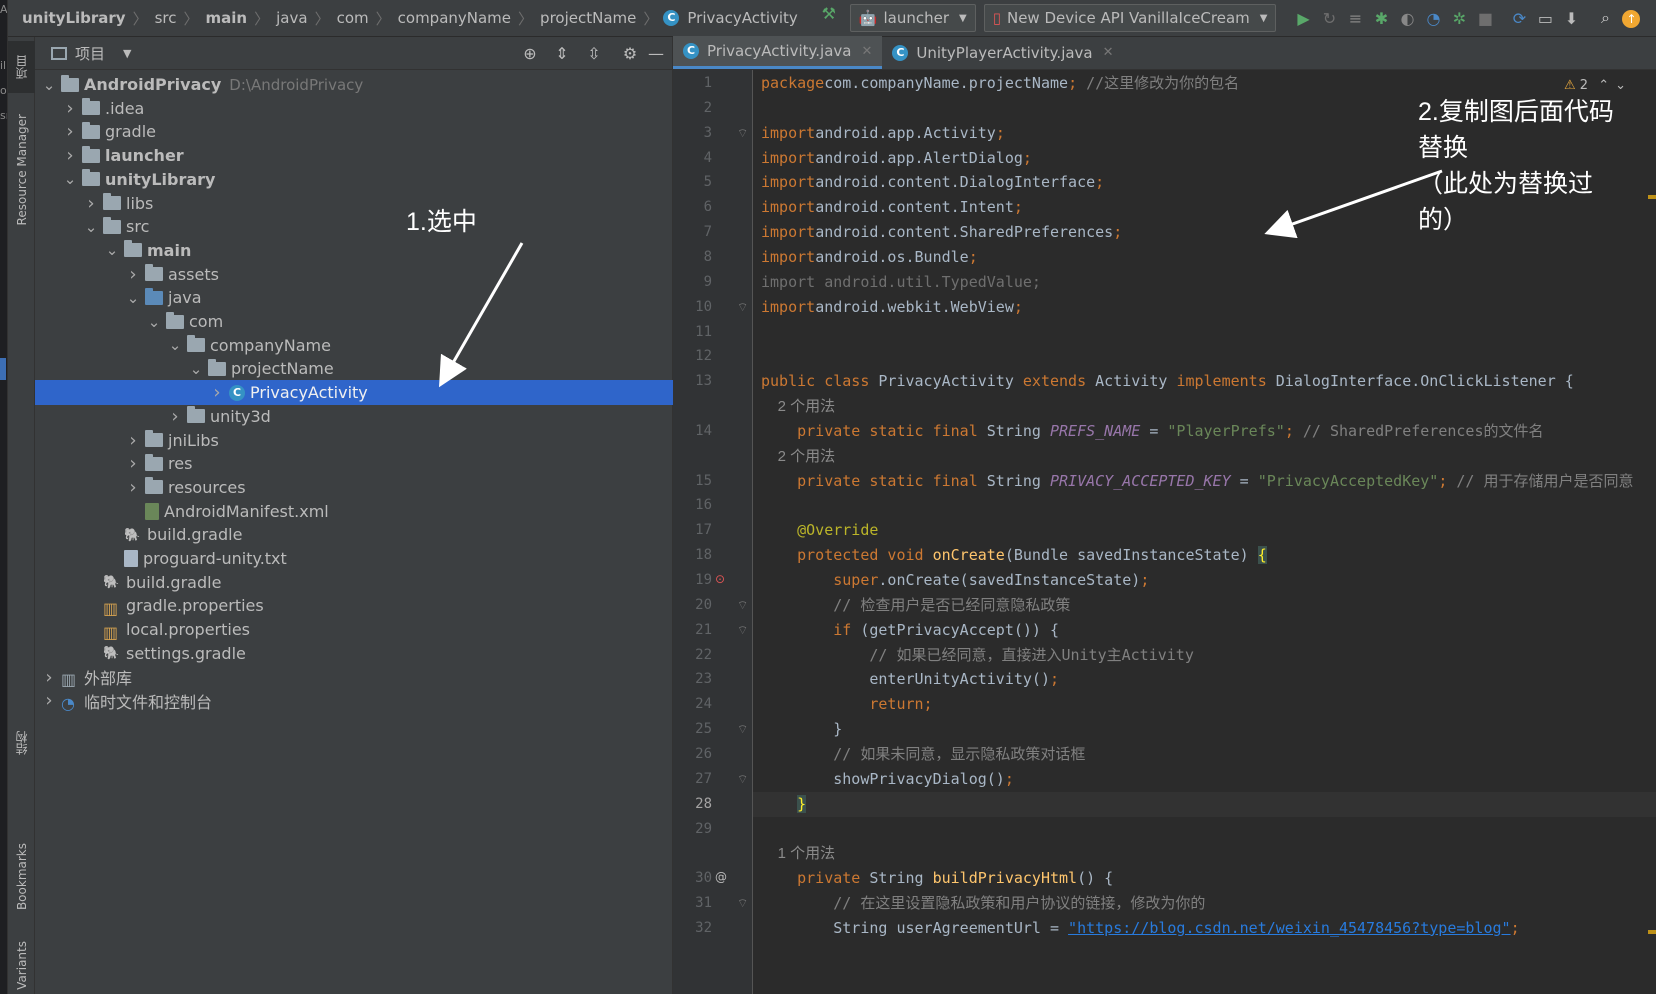 The height and width of the screenshot is (994, 1656). What do you see at coordinates (1204, 853) in the screenshot?
I see `usage-hint: 1 个用法` at bounding box center [1204, 853].